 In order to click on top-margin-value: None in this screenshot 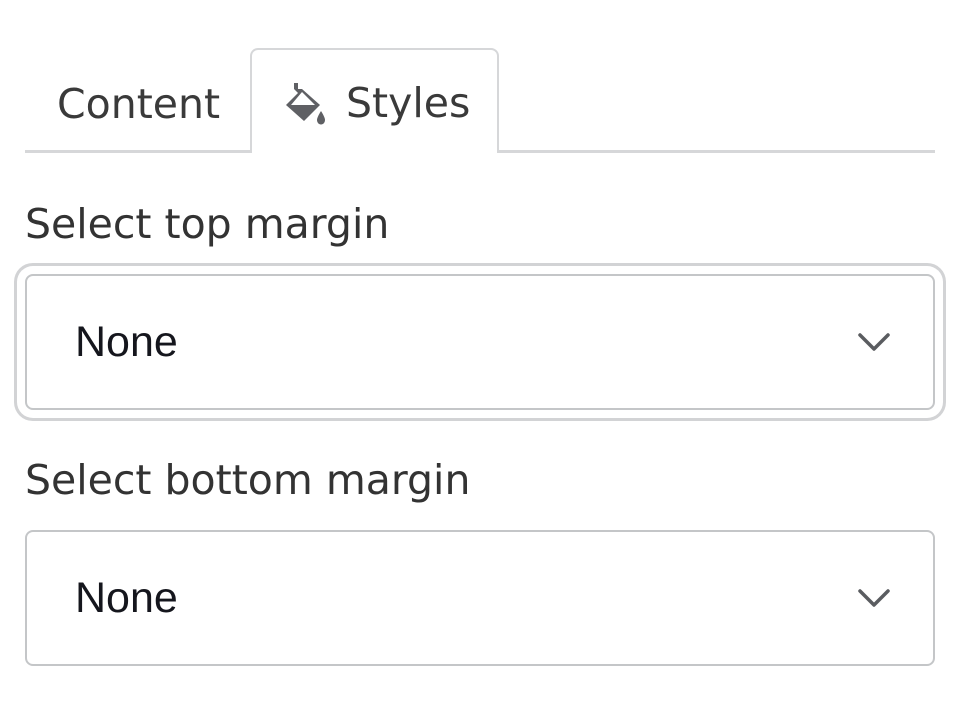, I will do `click(126, 341)`.